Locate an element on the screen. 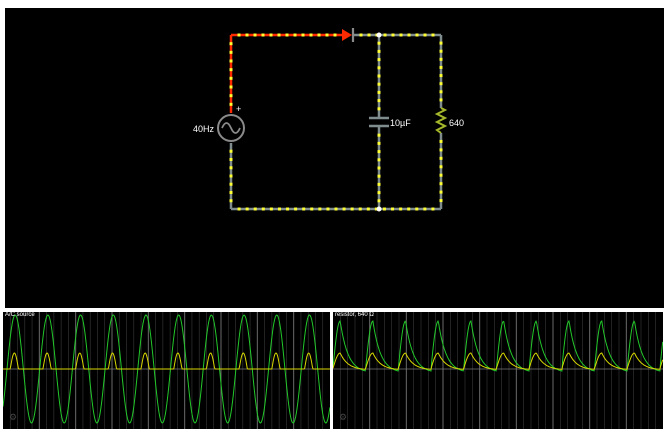  scope-resistor: resistor, 640 Ω ⚙ is located at coordinates (498, 370).